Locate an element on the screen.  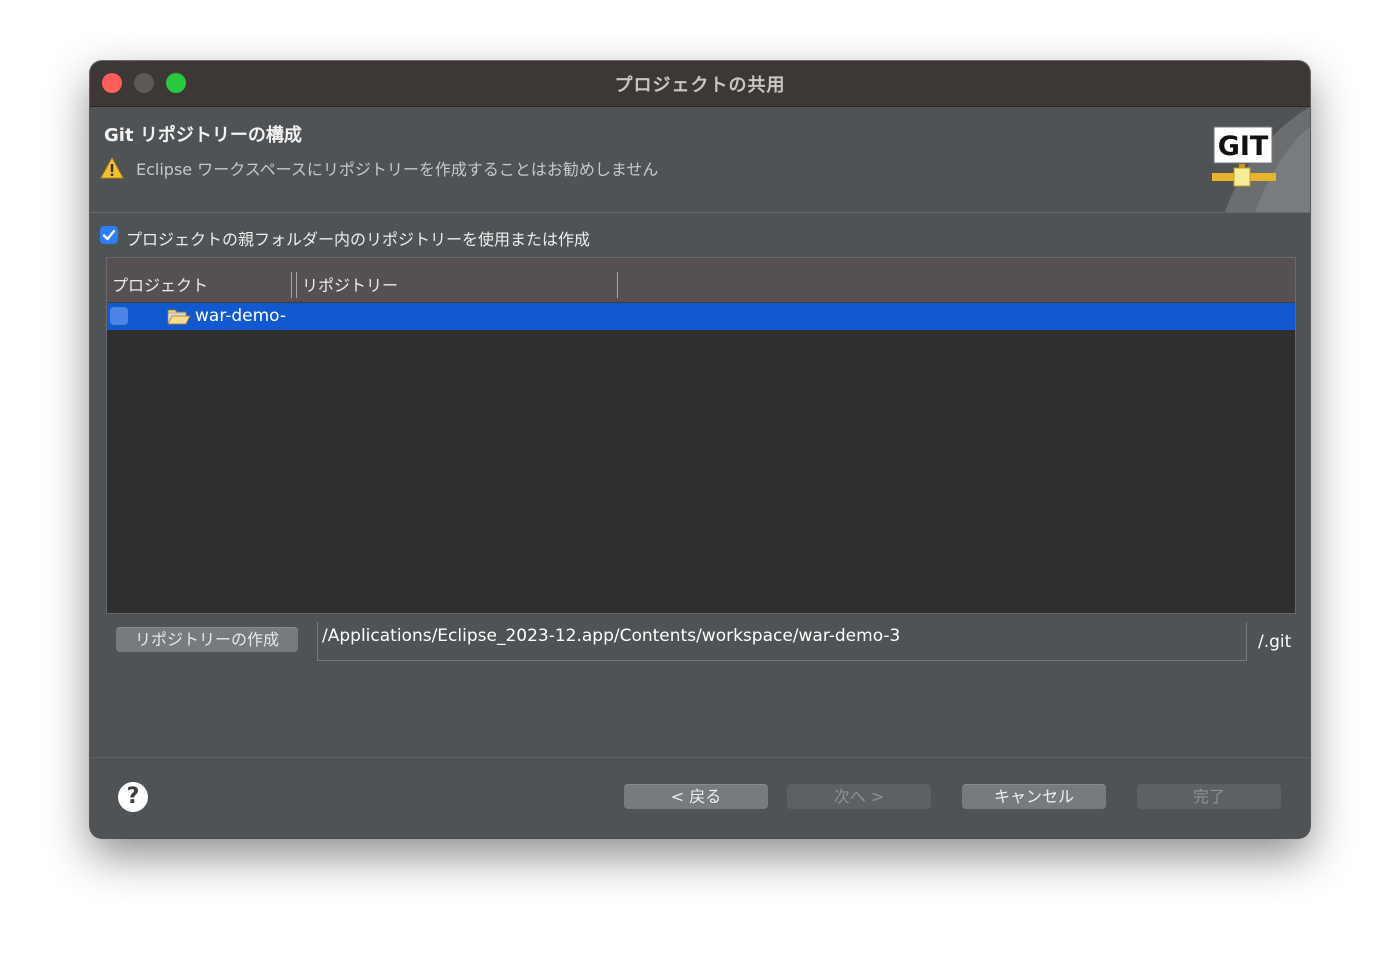
footer-divider is located at coordinates (700, 757).